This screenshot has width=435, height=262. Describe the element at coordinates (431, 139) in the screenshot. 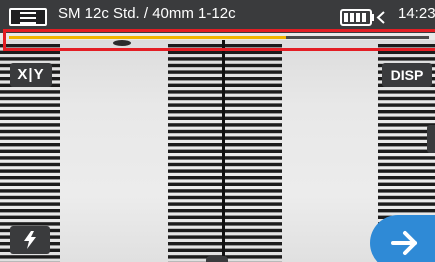

I see `side-panel-tab` at that location.